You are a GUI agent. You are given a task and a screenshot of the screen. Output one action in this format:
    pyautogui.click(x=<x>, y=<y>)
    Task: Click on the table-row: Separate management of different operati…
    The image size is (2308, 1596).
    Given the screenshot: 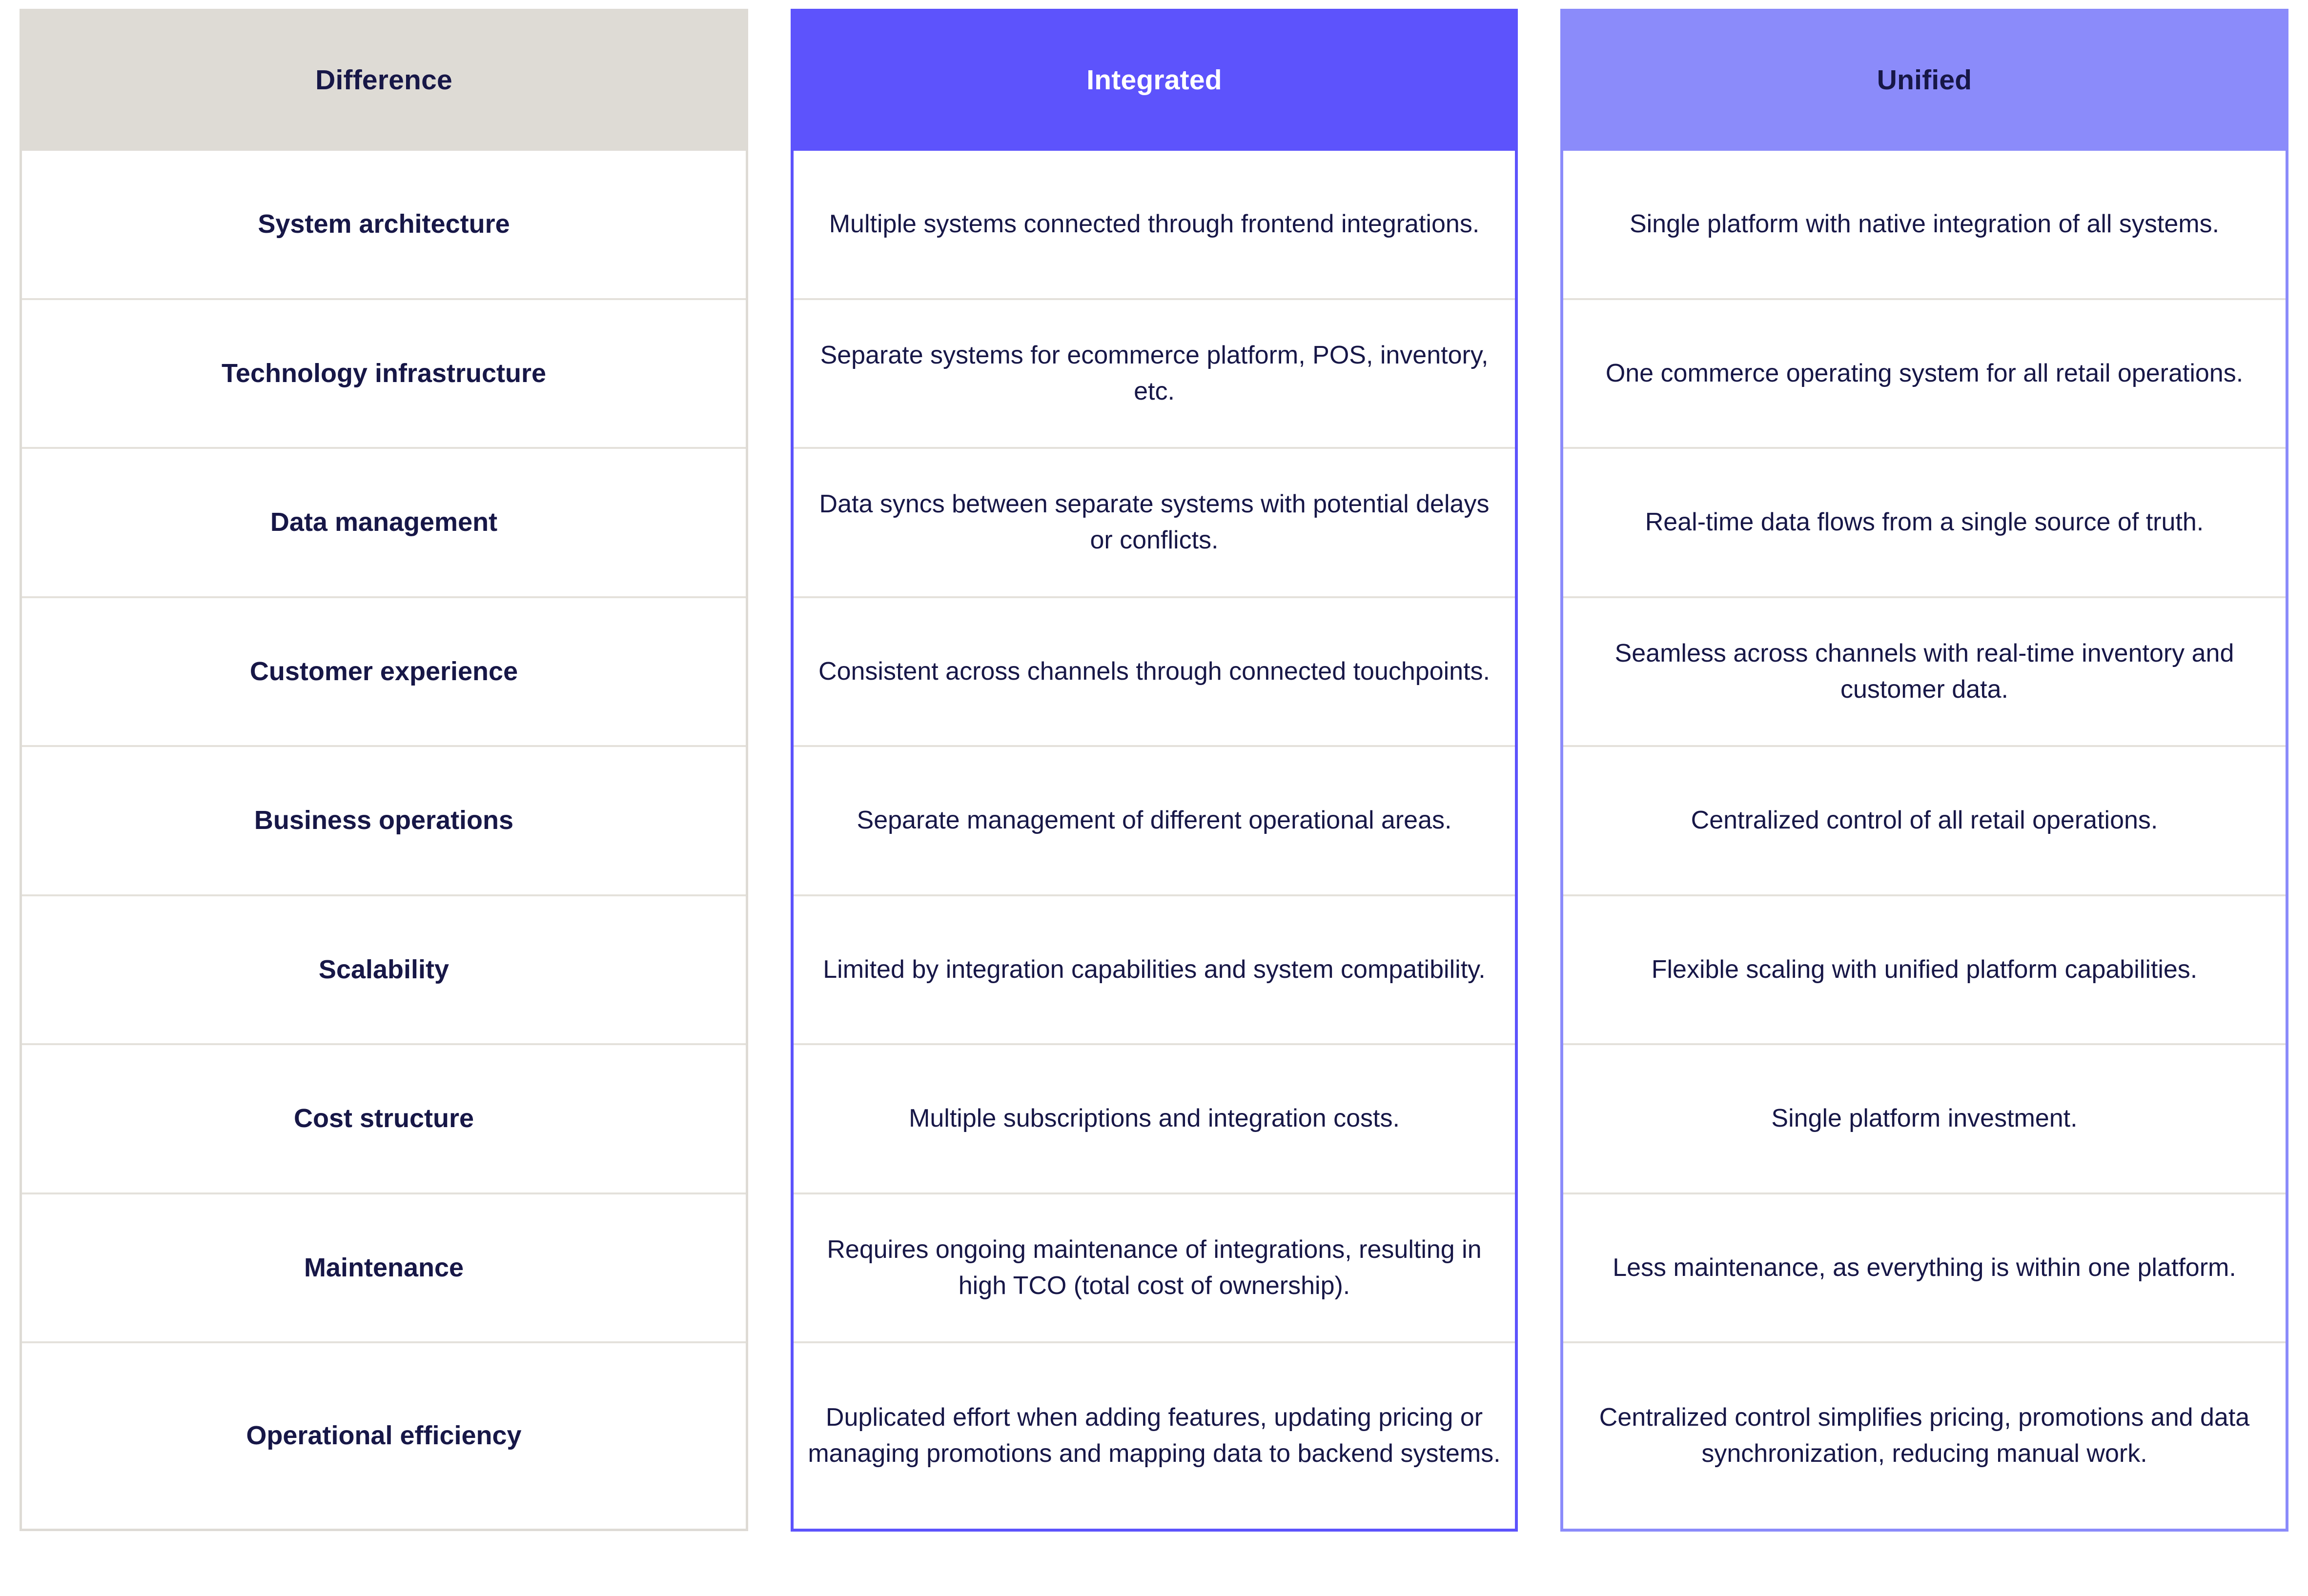 What is the action you would take?
    pyautogui.click(x=1154, y=821)
    